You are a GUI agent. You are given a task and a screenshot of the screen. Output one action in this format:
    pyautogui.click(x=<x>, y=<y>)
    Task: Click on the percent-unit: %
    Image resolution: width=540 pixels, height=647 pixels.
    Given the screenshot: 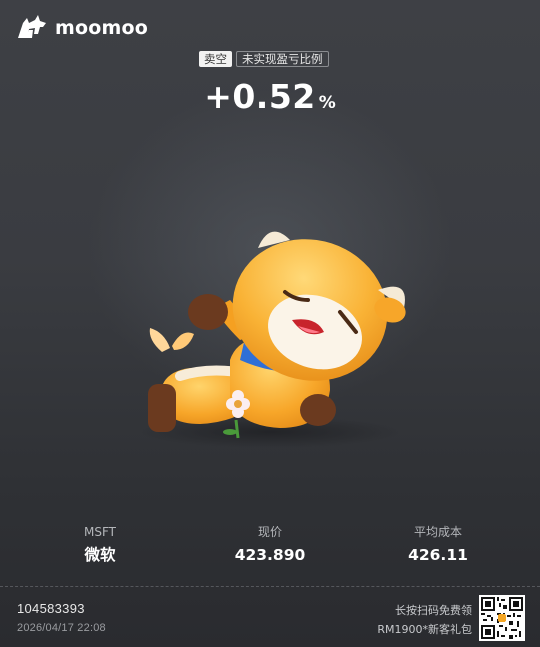 What is the action you would take?
    pyautogui.click(x=327, y=103)
    